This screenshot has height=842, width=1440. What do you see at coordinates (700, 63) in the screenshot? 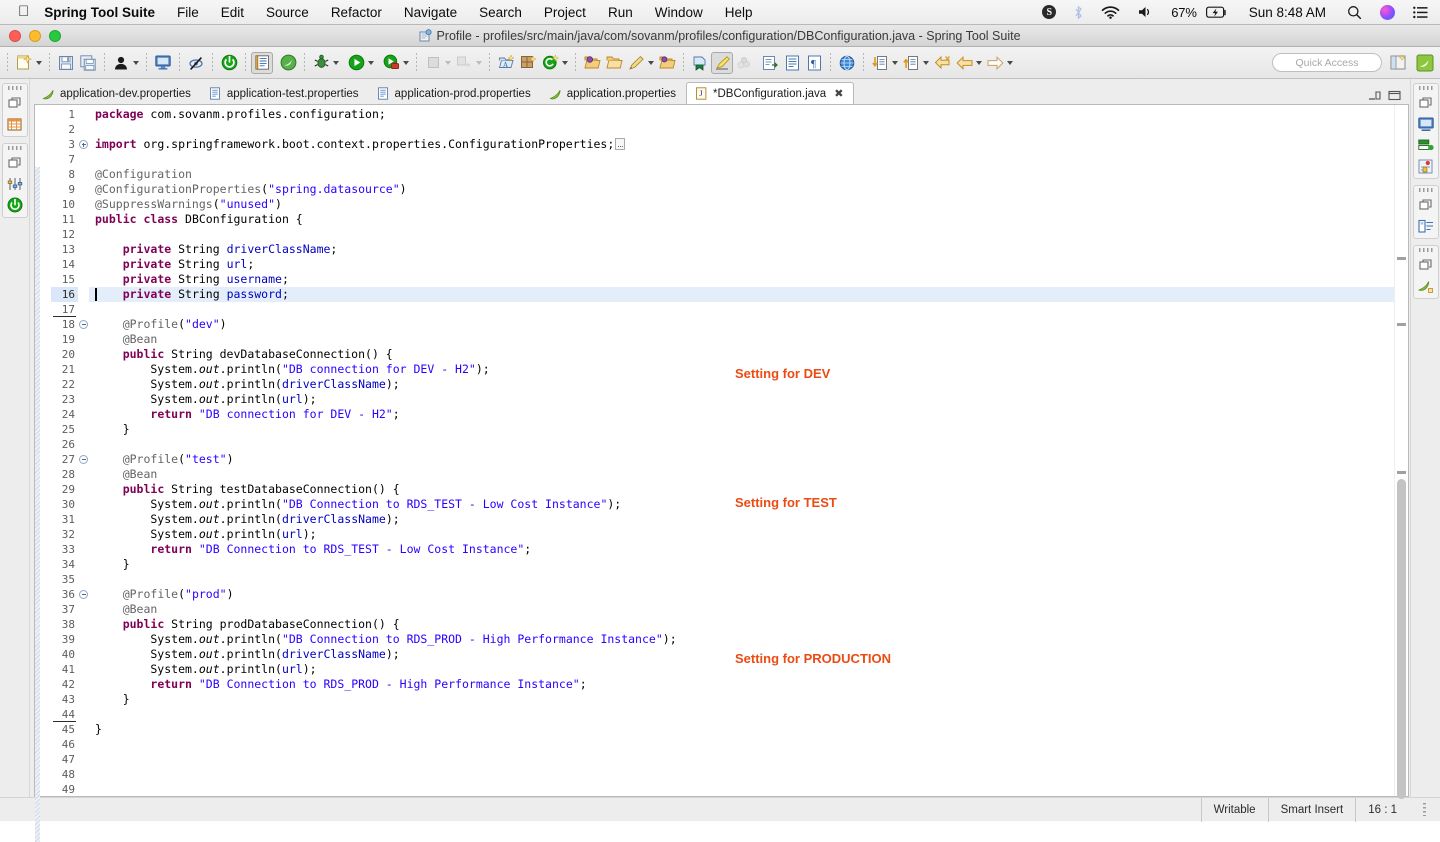
I see `validate-button` at bounding box center [700, 63].